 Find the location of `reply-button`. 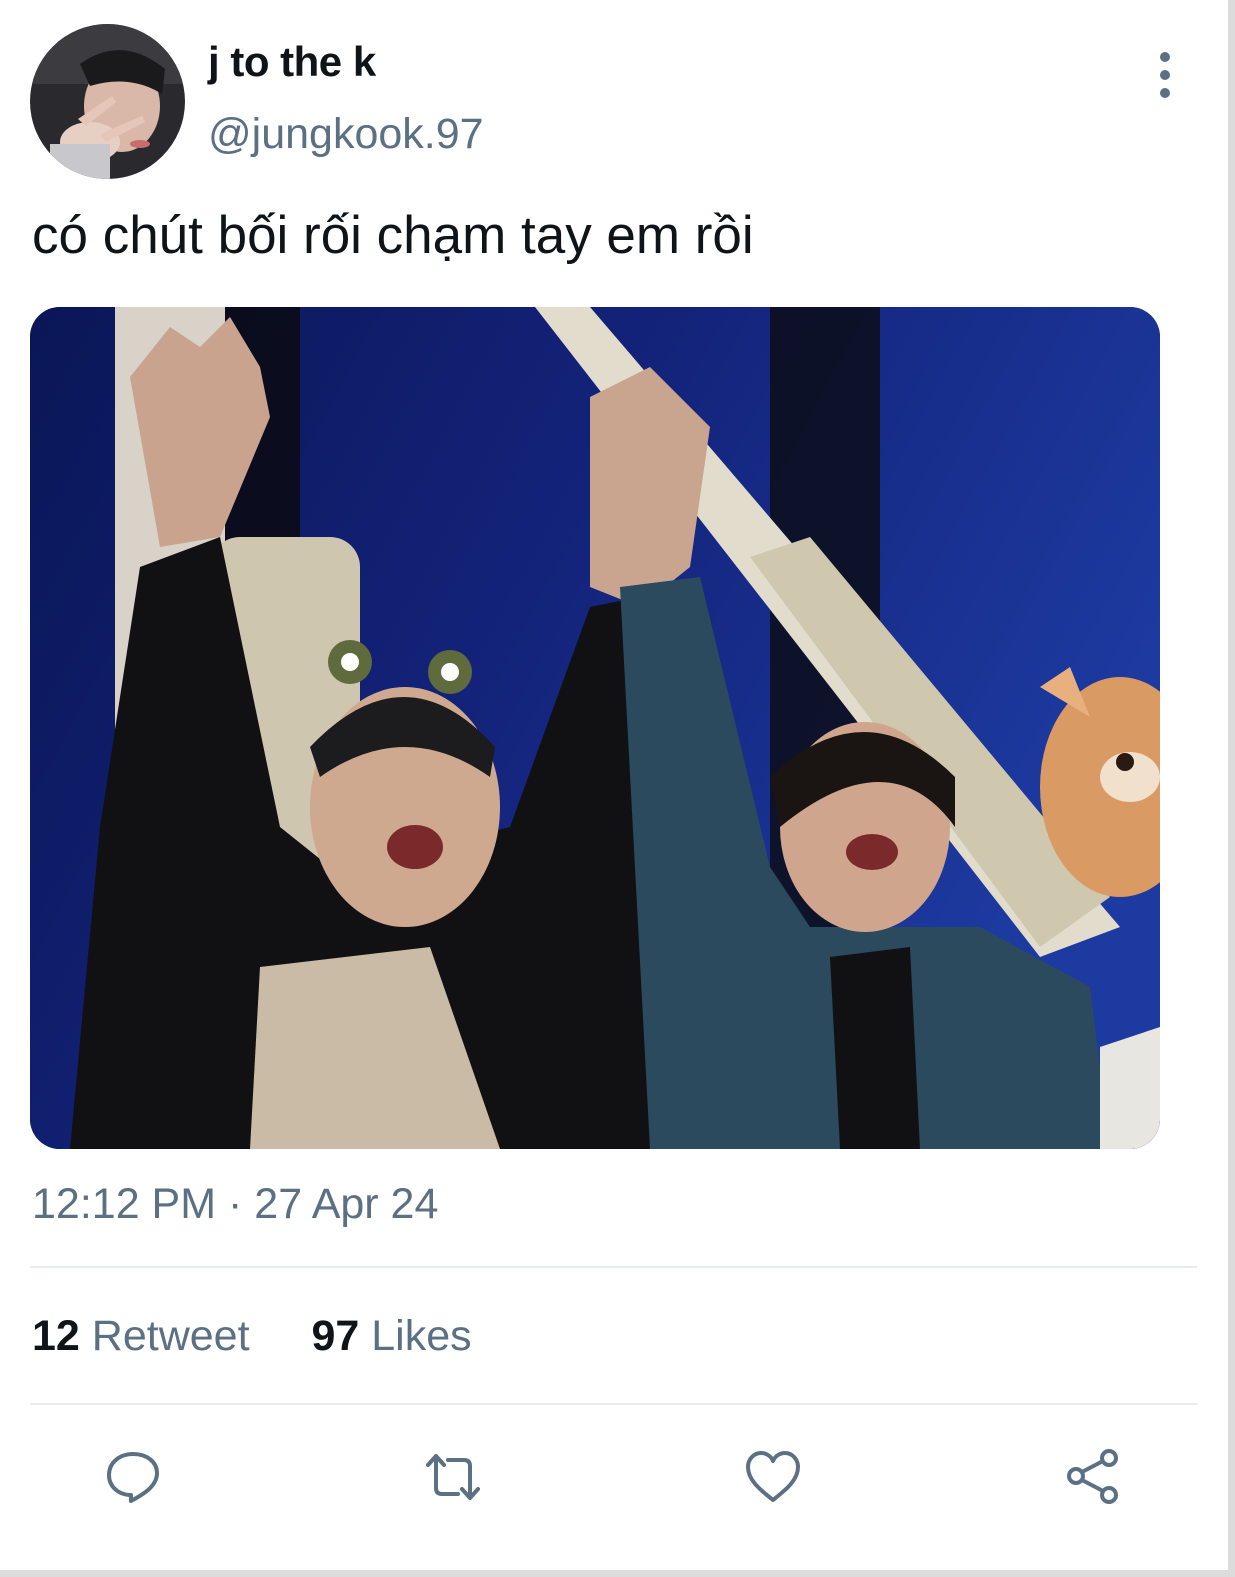

reply-button is located at coordinates (133, 1477).